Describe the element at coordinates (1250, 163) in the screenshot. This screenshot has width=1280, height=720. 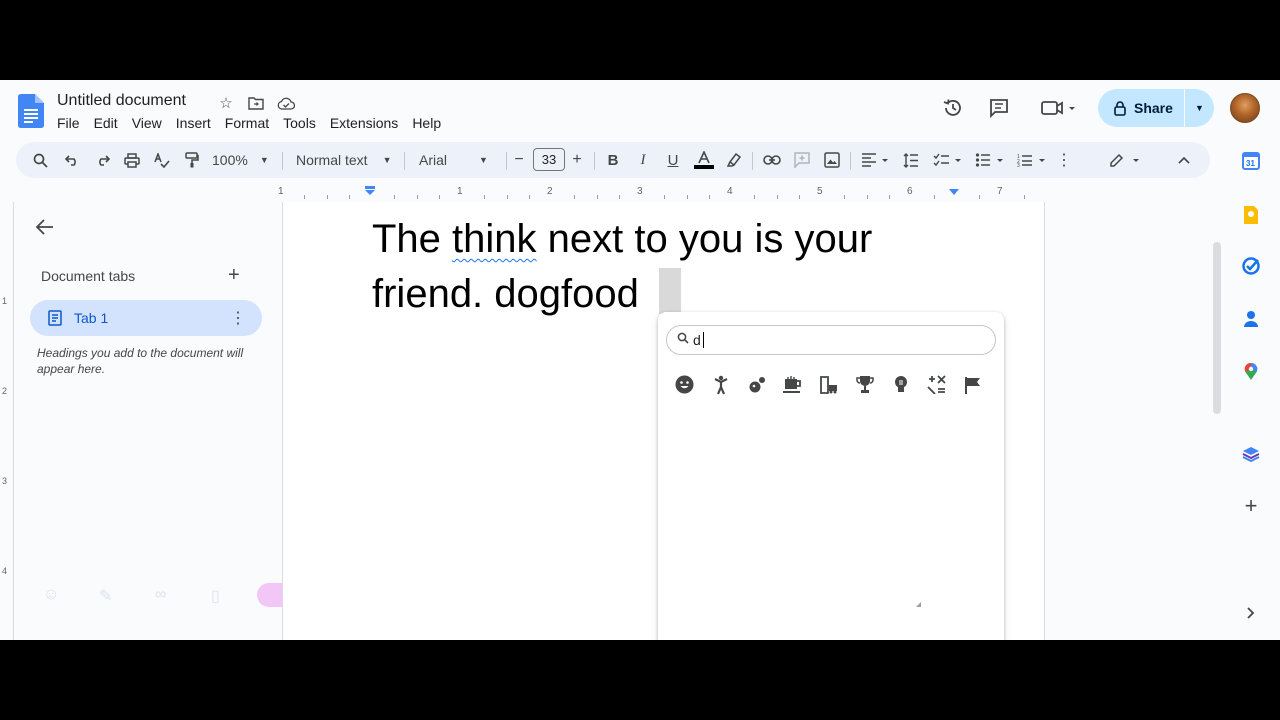
I see `svg-text: 31` at that location.